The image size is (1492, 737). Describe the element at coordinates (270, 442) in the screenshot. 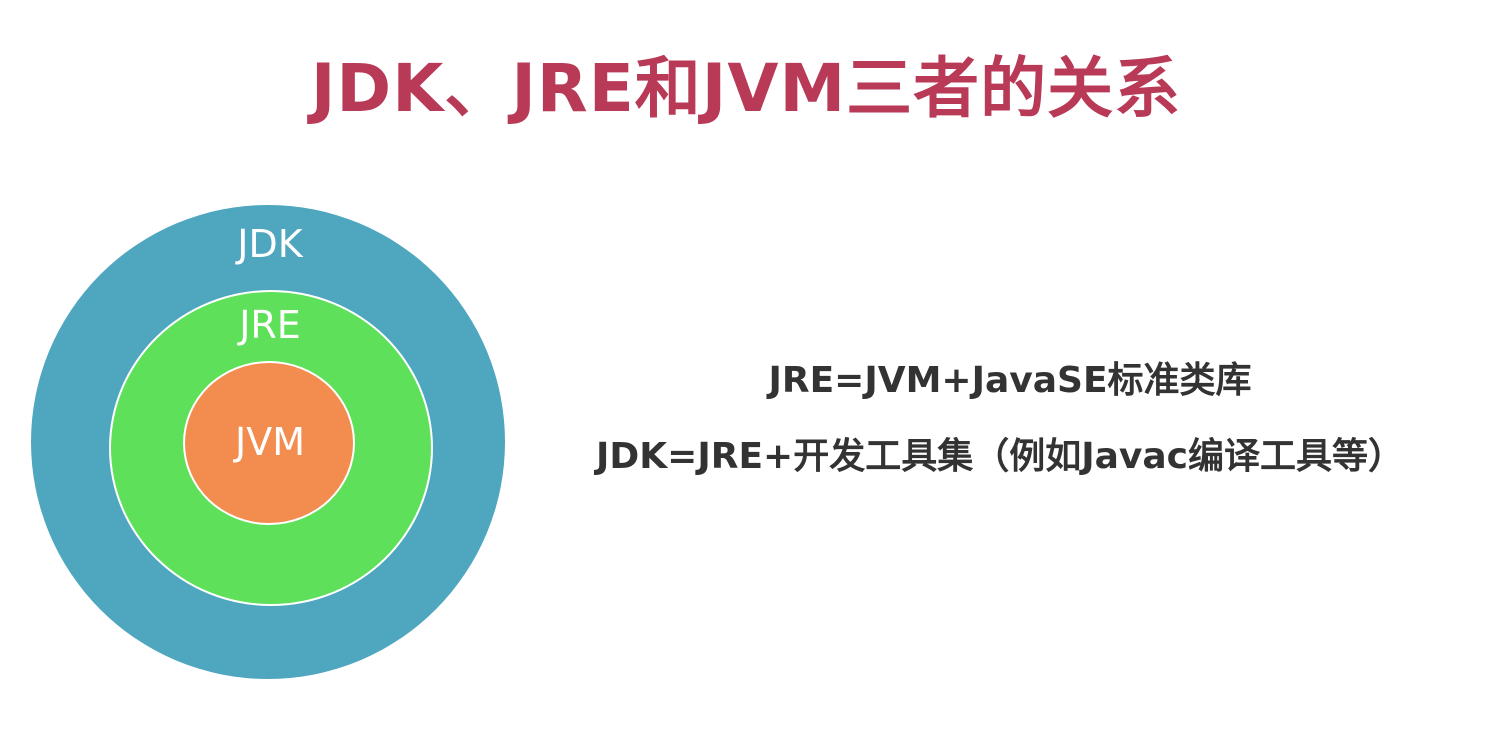

I see `jvm-label: JVM` at that location.